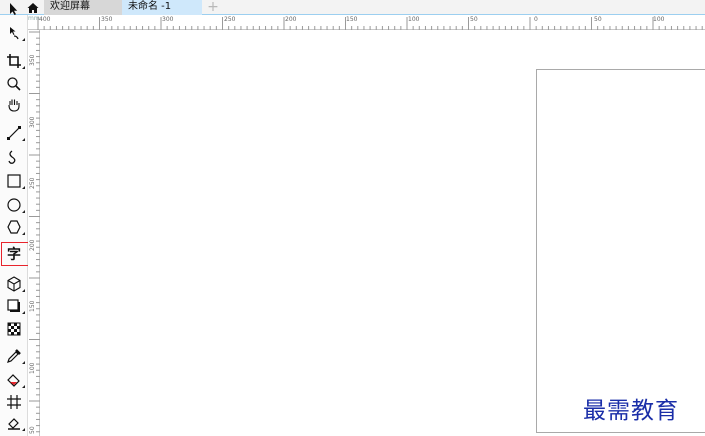 The height and width of the screenshot is (436, 705). I want to click on mesh-fill-tool-button, so click(15, 402).